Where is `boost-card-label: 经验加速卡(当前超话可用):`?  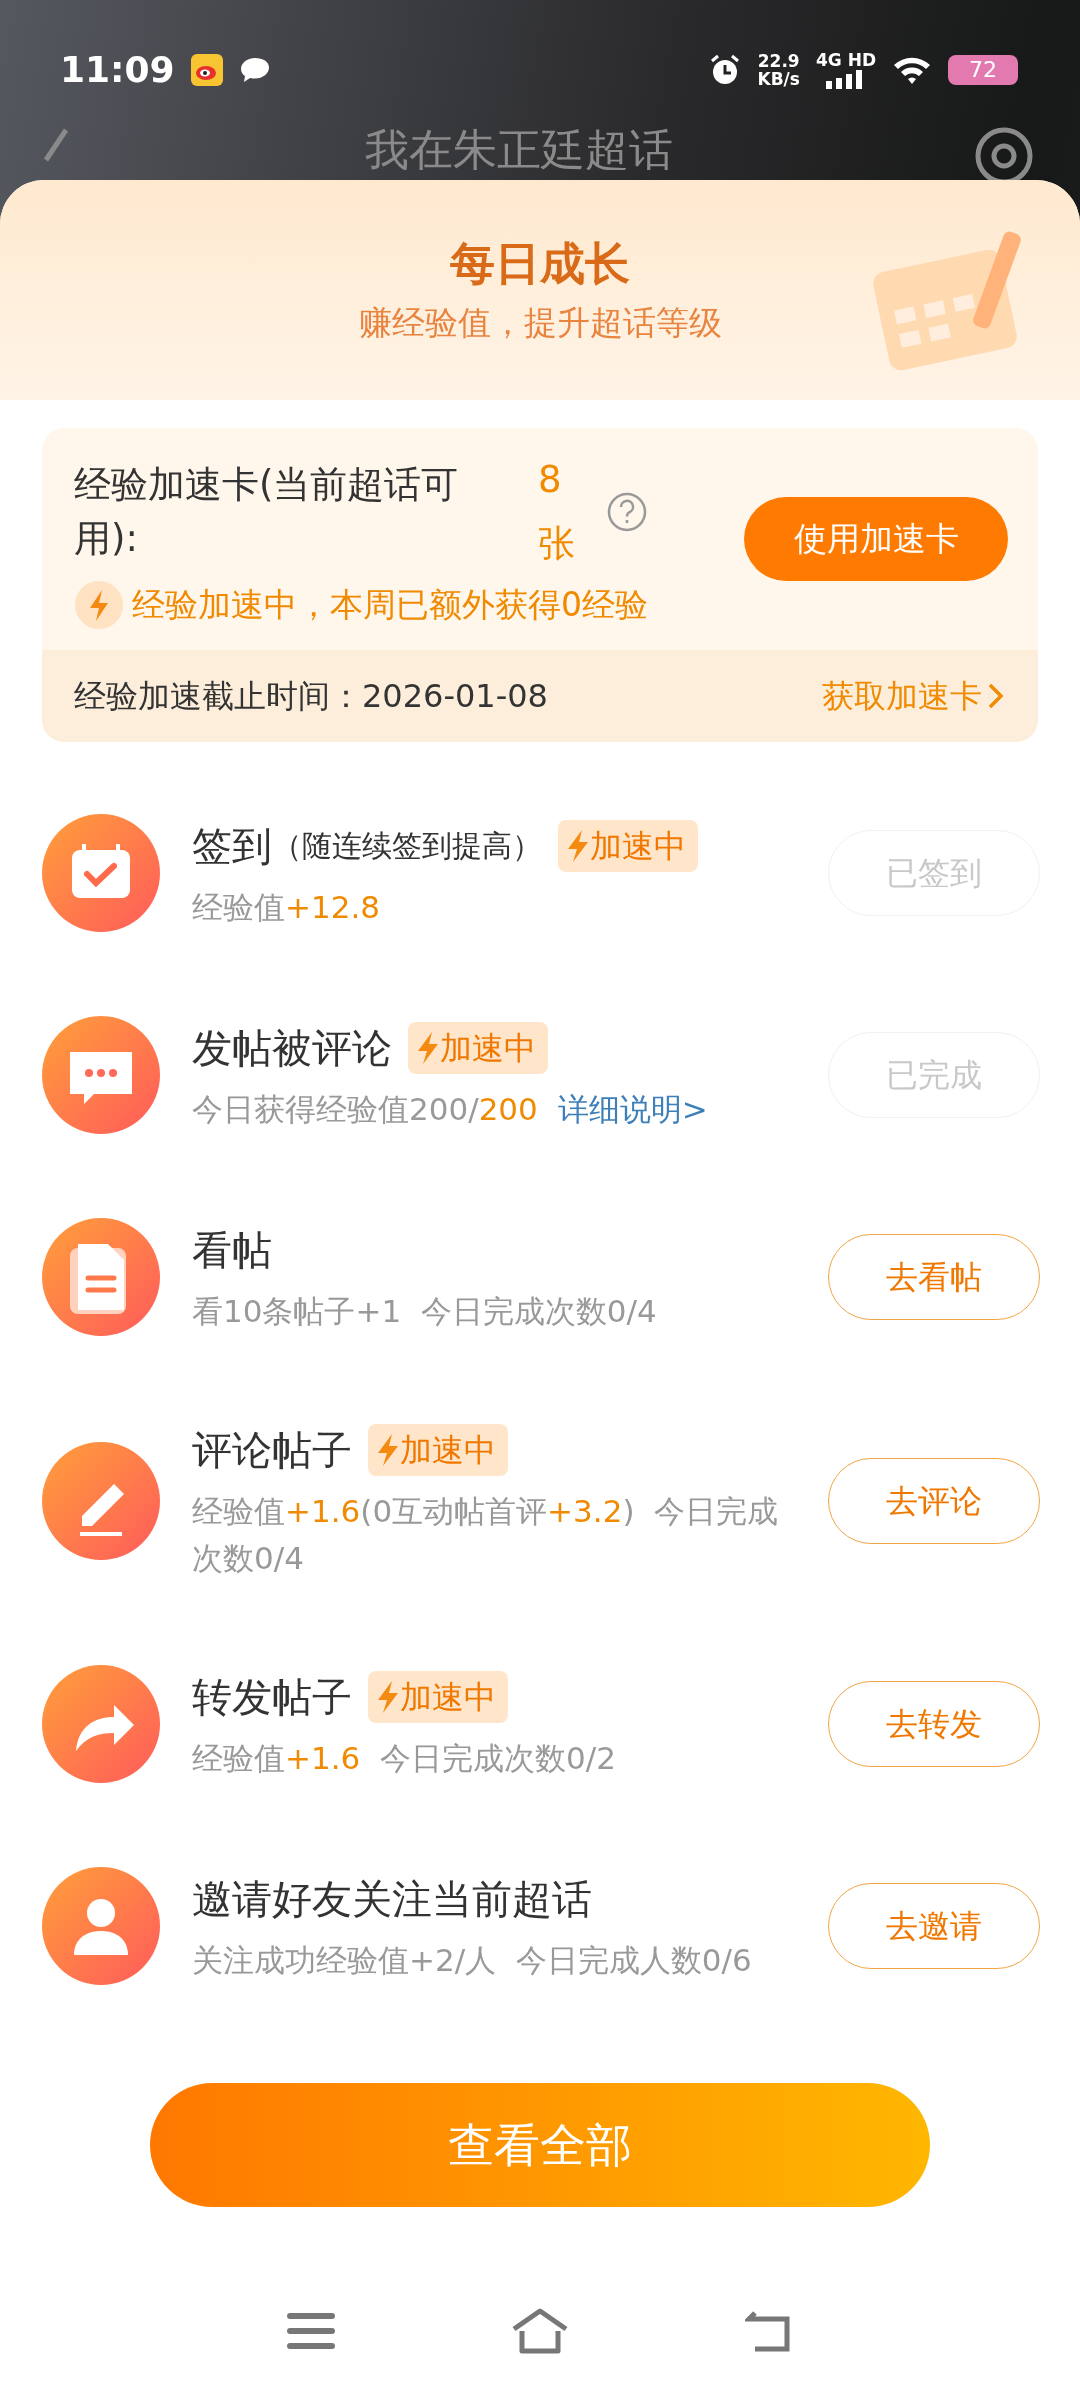
boost-card-label: 经验加速卡(当前超话可用): is located at coordinates (267, 512).